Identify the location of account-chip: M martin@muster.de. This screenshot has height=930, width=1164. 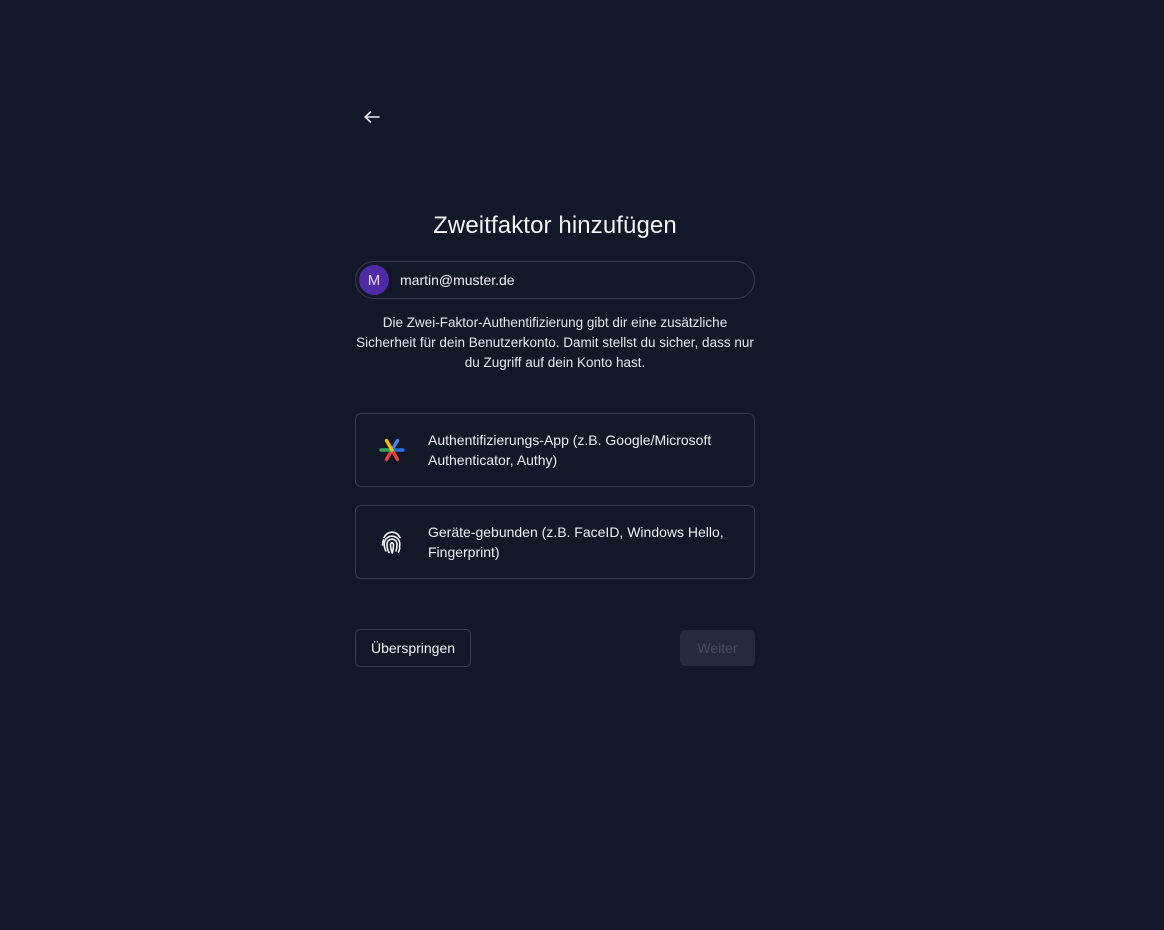
(555, 280).